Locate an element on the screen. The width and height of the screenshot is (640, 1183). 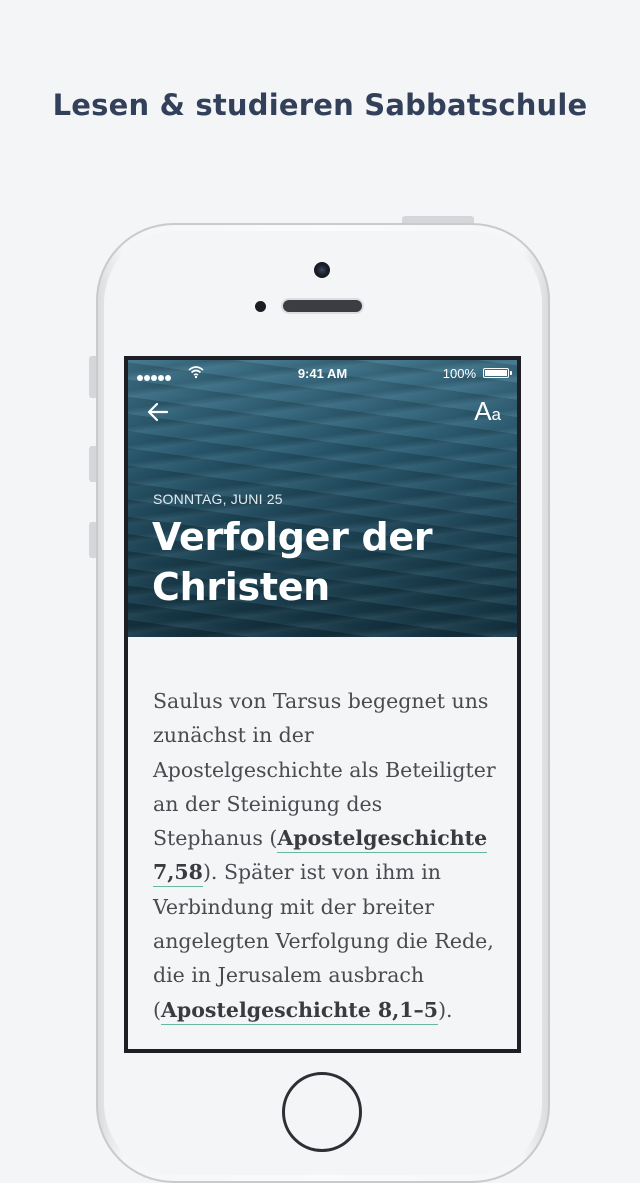
home-button is located at coordinates (322, 1112).